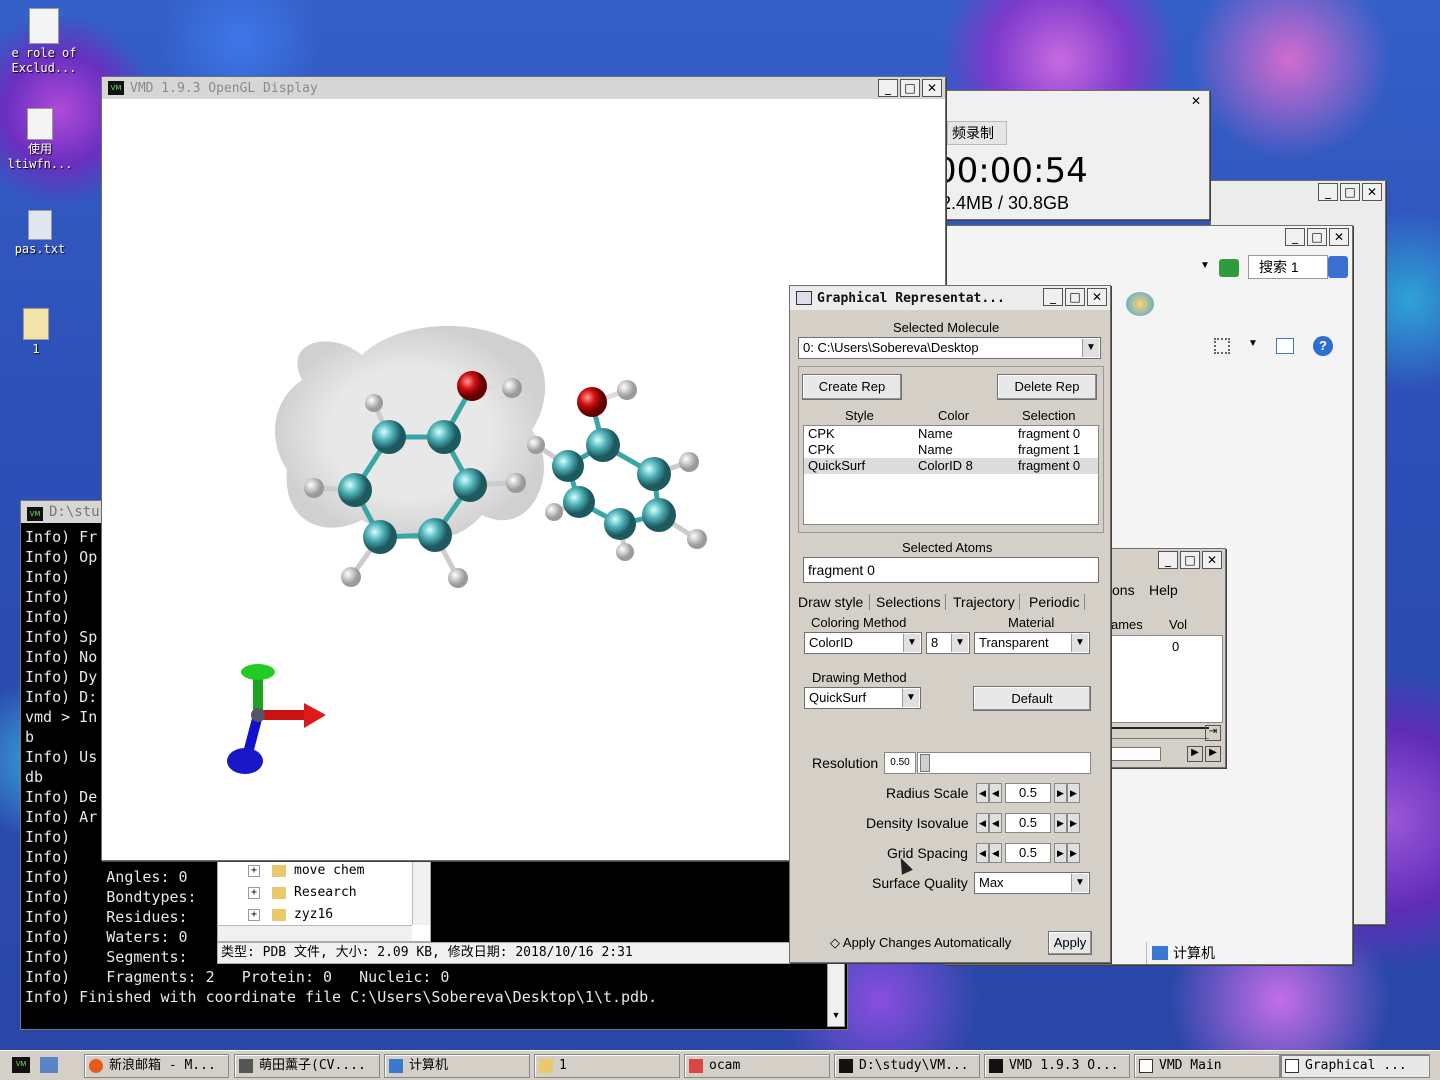  Describe the element at coordinates (911, 602) in the screenshot. I see `tab-selections: Selections` at that location.